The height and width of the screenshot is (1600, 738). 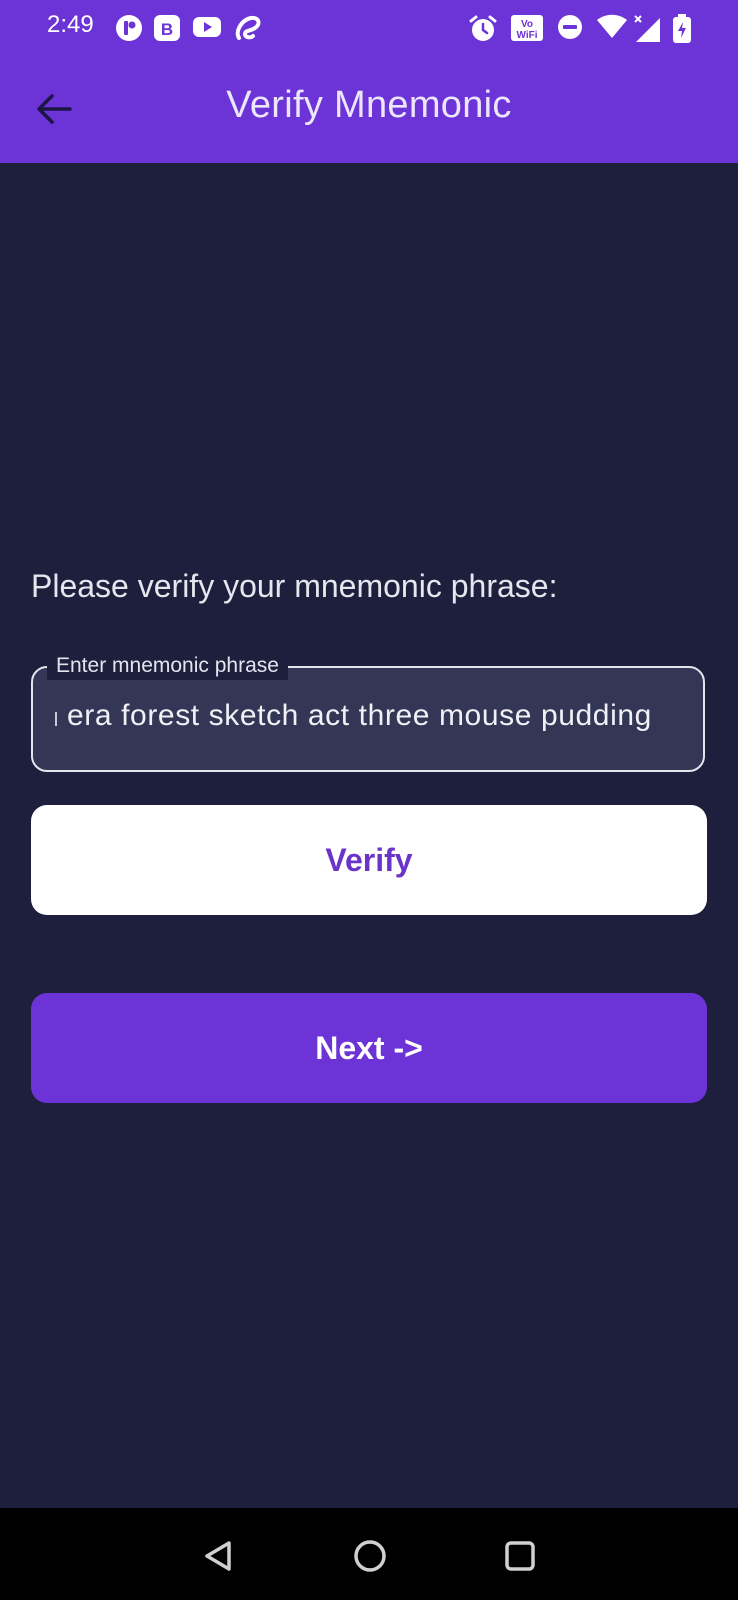 What do you see at coordinates (219, 1558) in the screenshot?
I see `nav-back-icon` at bounding box center [219, 1558].